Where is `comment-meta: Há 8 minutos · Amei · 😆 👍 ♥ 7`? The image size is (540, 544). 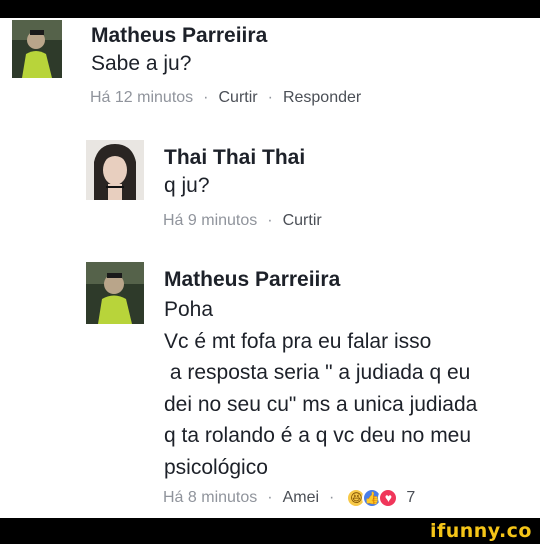
comment-meta: Há 8 minutos · Amei · 😆 👍 ♥ 7 is located at coordinates (289, 498).